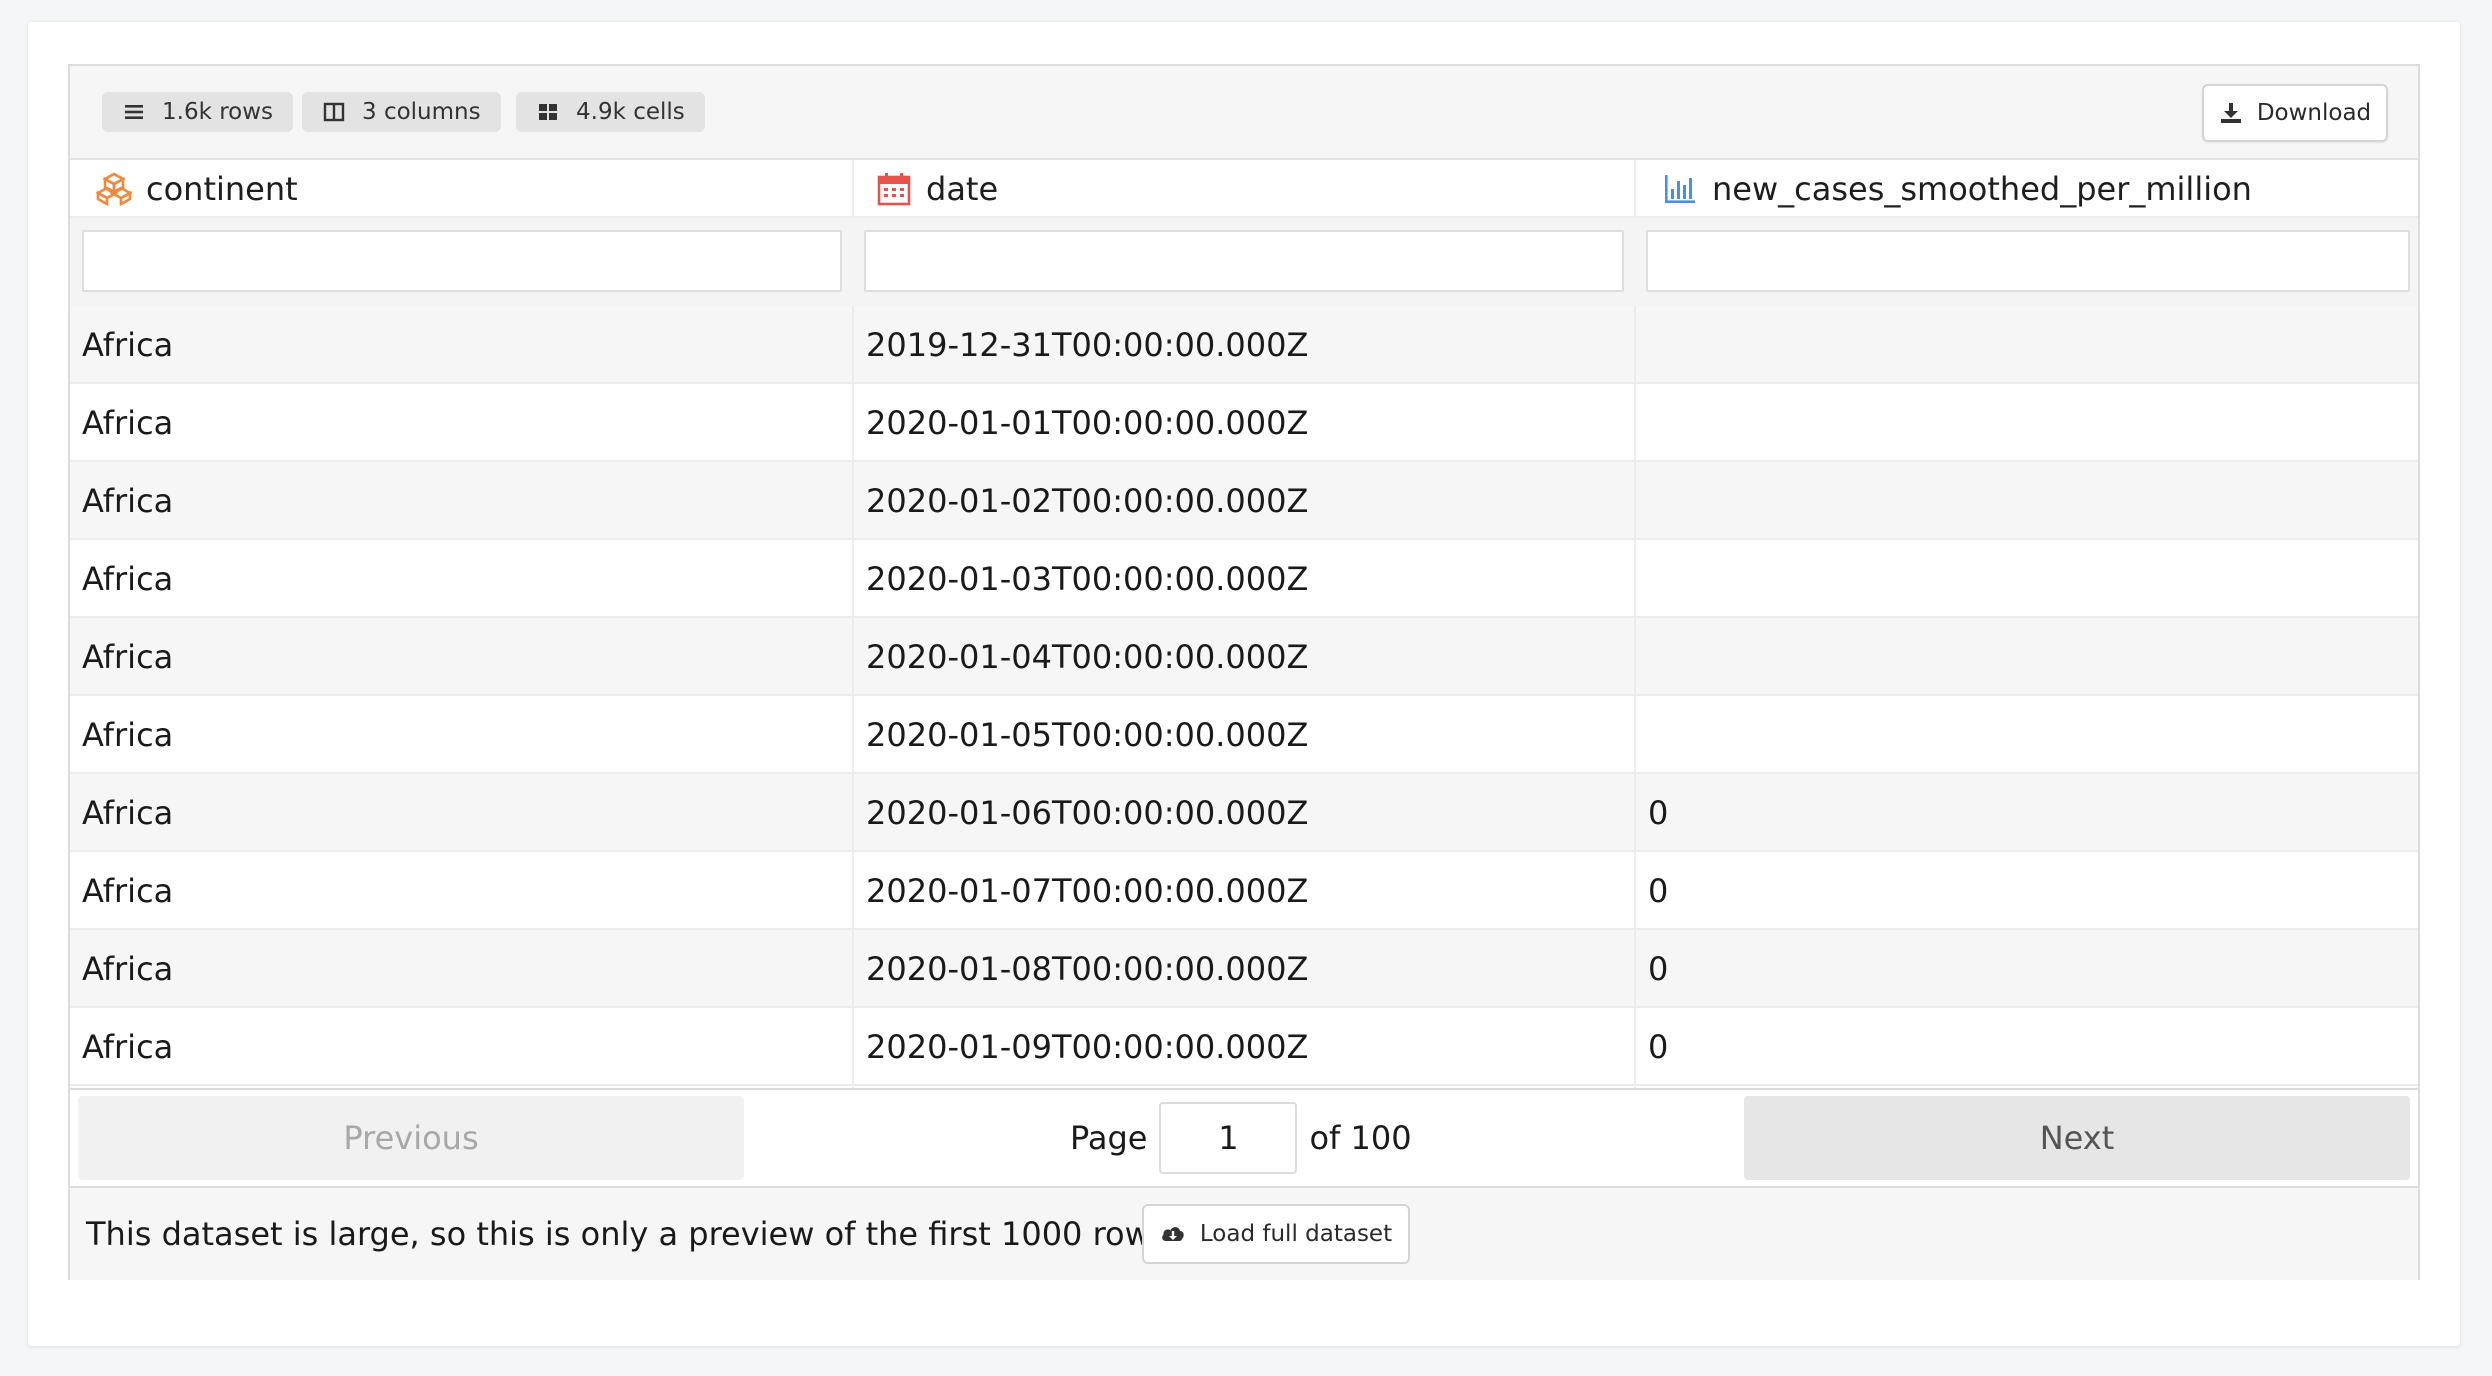 Image resolution: width=2492 pixels, height=1376 pixels. Describe the element at coordinates (2077, 1138) in the screenshot. I see `next-page-button: Next` at that location.